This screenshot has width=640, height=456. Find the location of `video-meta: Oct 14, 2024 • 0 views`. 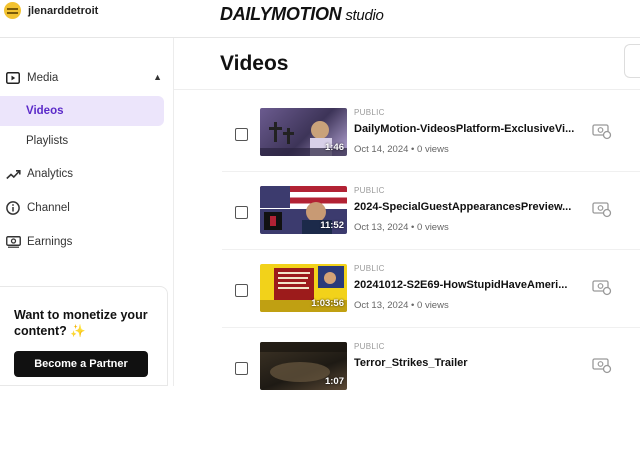

video-meta: Oct 14, 2024 • 0 views is located at coordinates (401, 149).